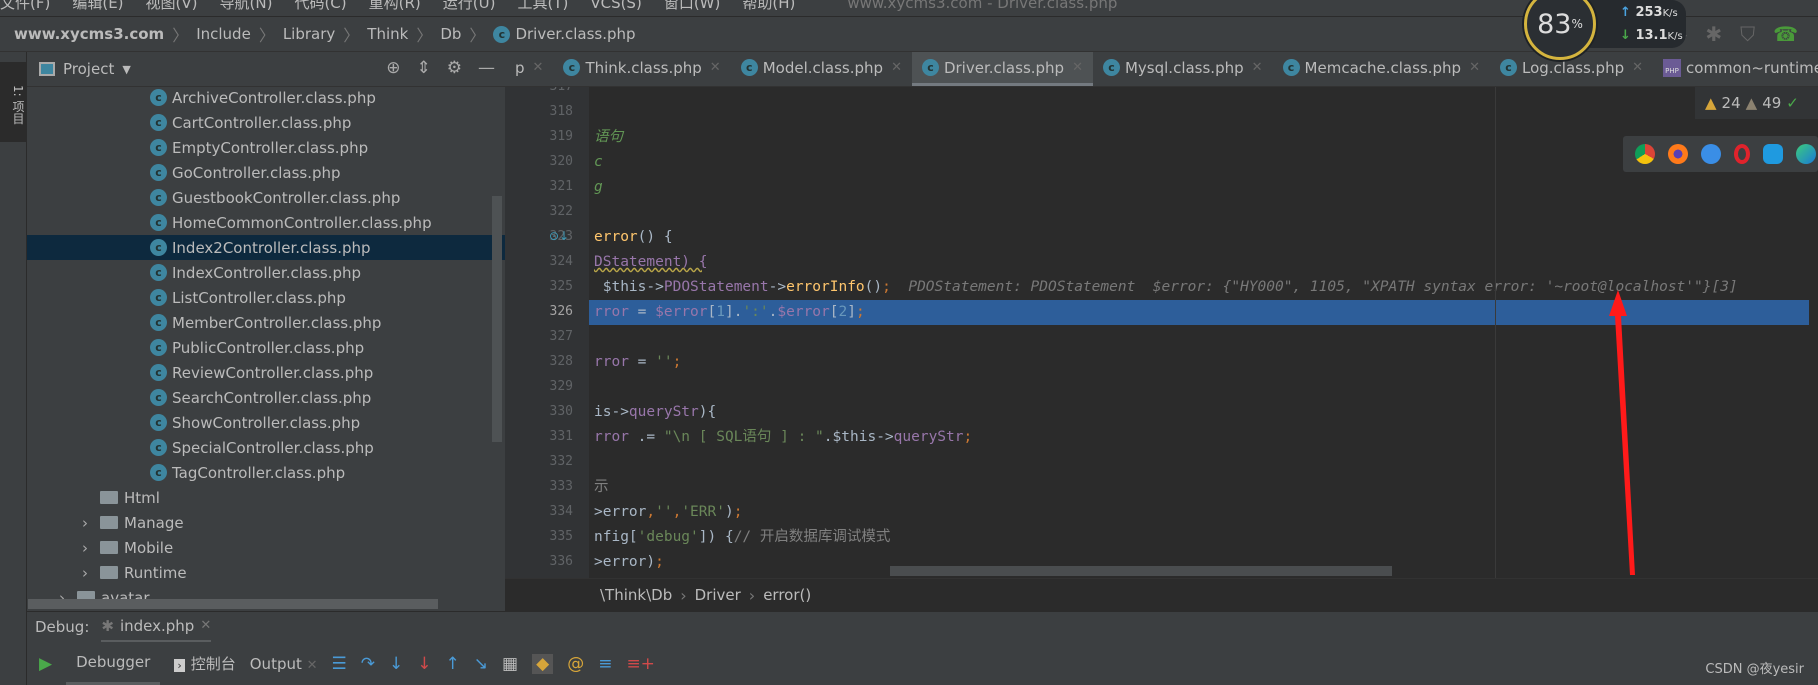 The width and height of the screenshot is (1818, 685). Describe the element at coordinates (1742, 154) in the screenshot. I see `opera-icon` at that location.